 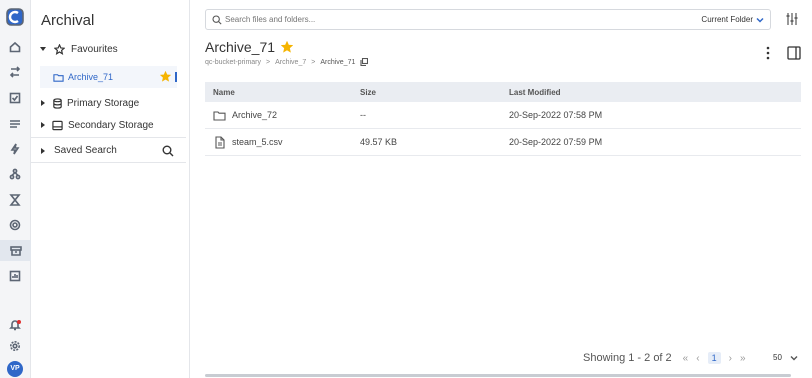 I want to click on star-outline-icon, so click(x=59, y=49).